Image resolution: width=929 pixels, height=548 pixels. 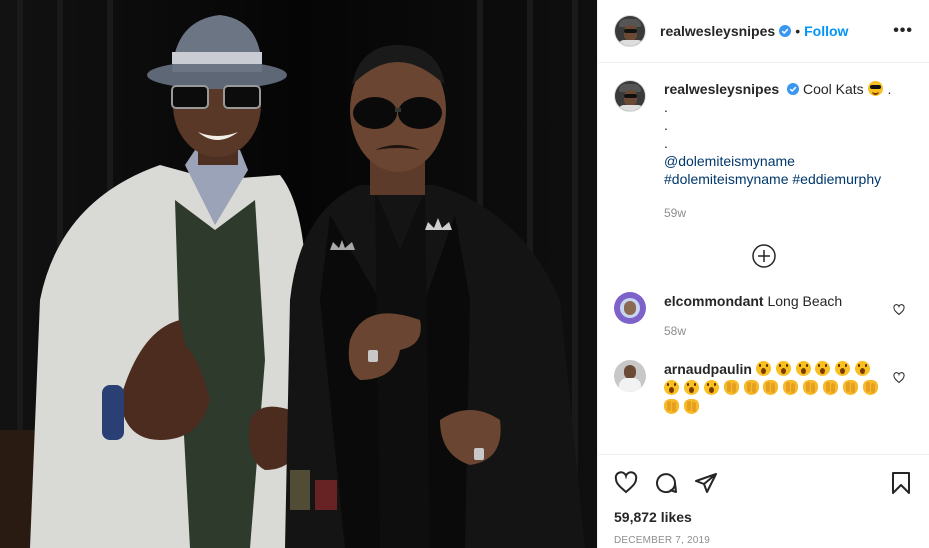 I want to click on comment-text: Long Beach, so click(x=805, y=301).